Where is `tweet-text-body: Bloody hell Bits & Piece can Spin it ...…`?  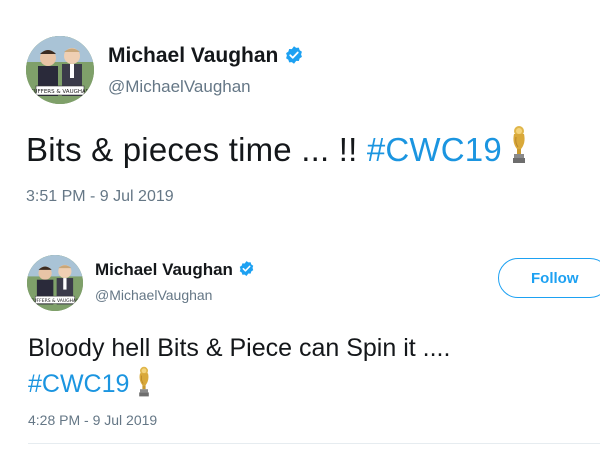 tweet-text-body: Bloody hell Bits & Piece can Spin it ...… is located at coordinates (239, 348).